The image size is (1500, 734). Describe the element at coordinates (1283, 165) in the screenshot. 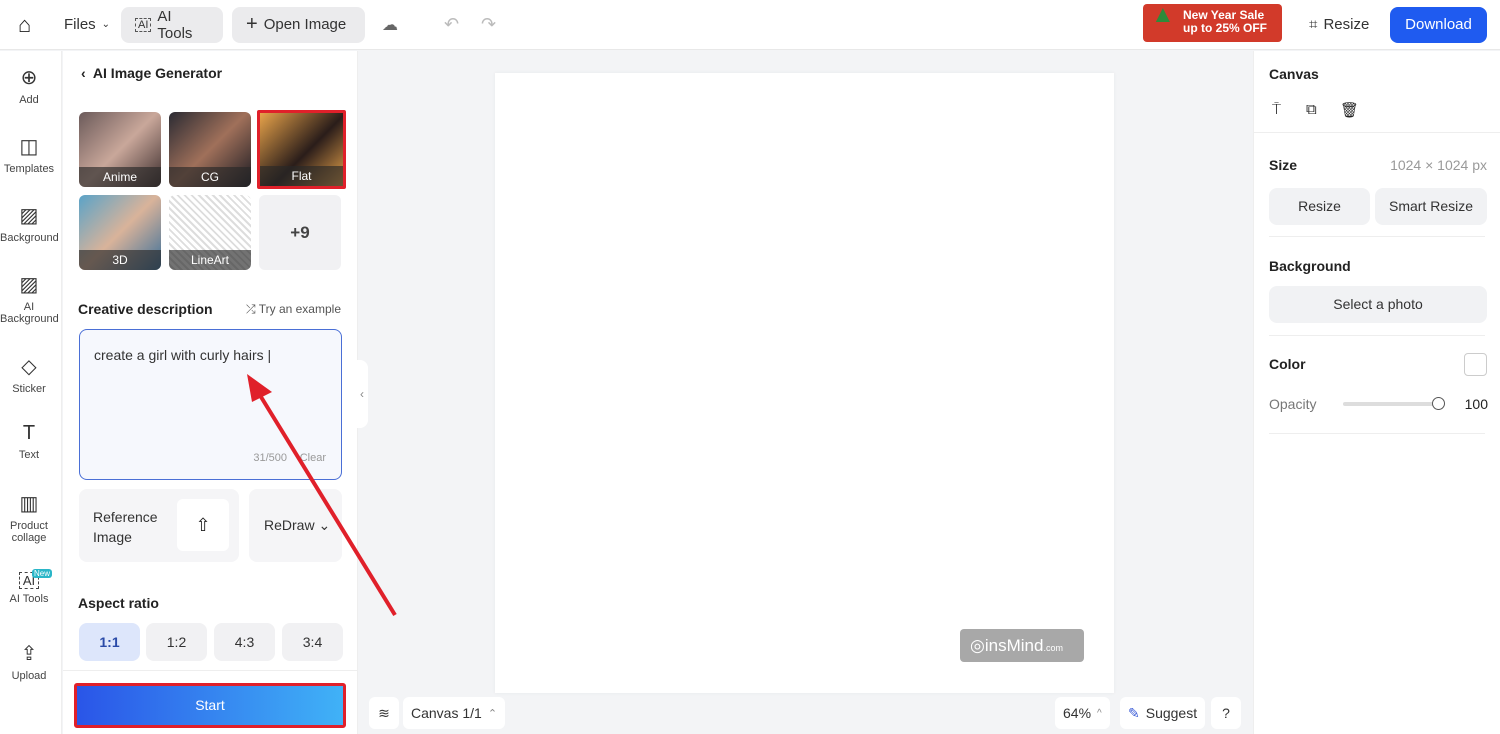

I see `size-label: Size` at that location.